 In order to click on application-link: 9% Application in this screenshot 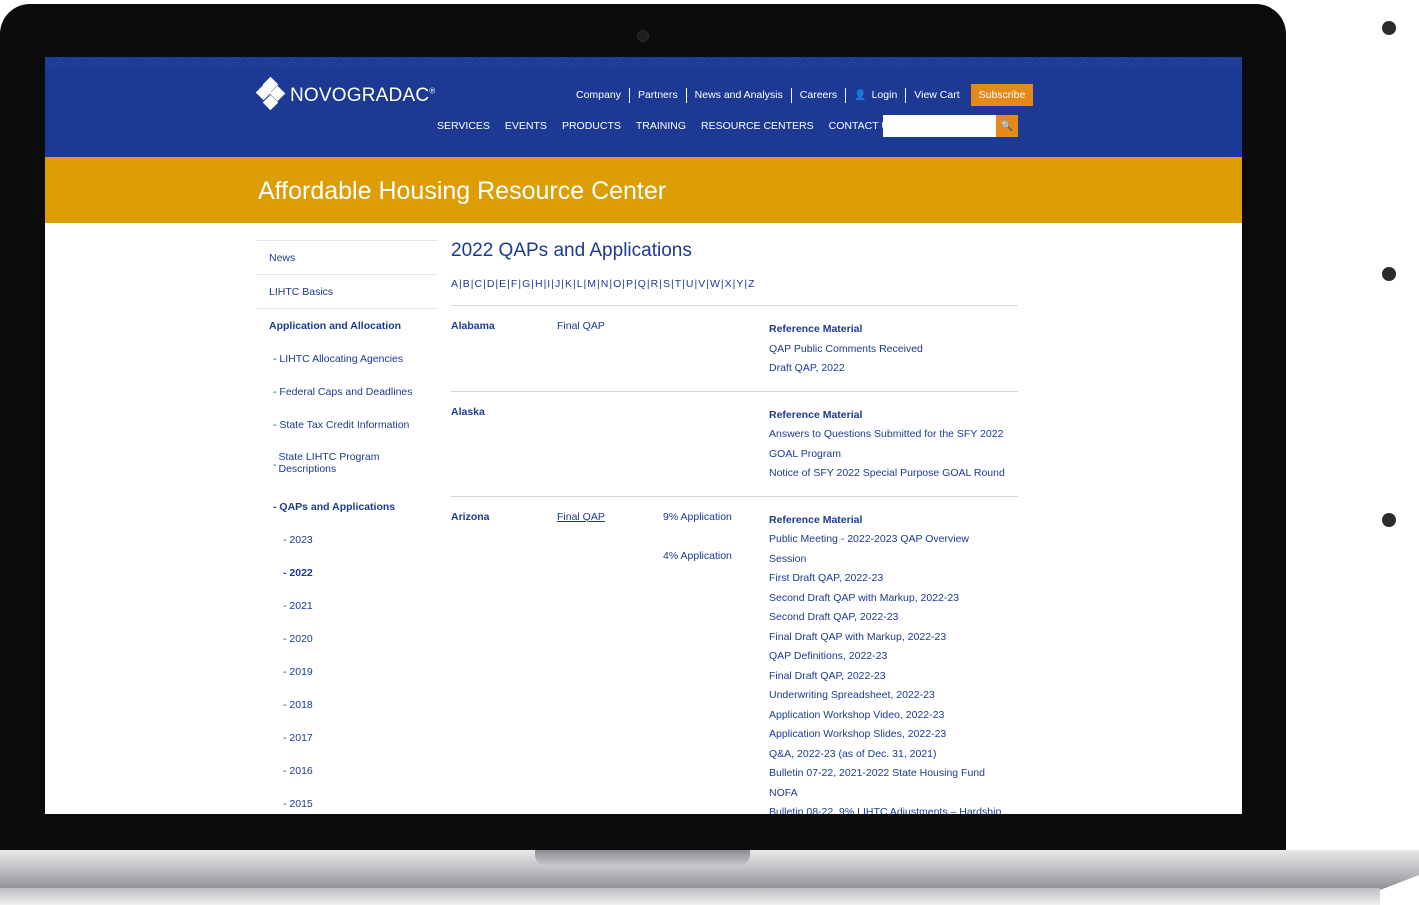, I will do `click(697, 517)`.